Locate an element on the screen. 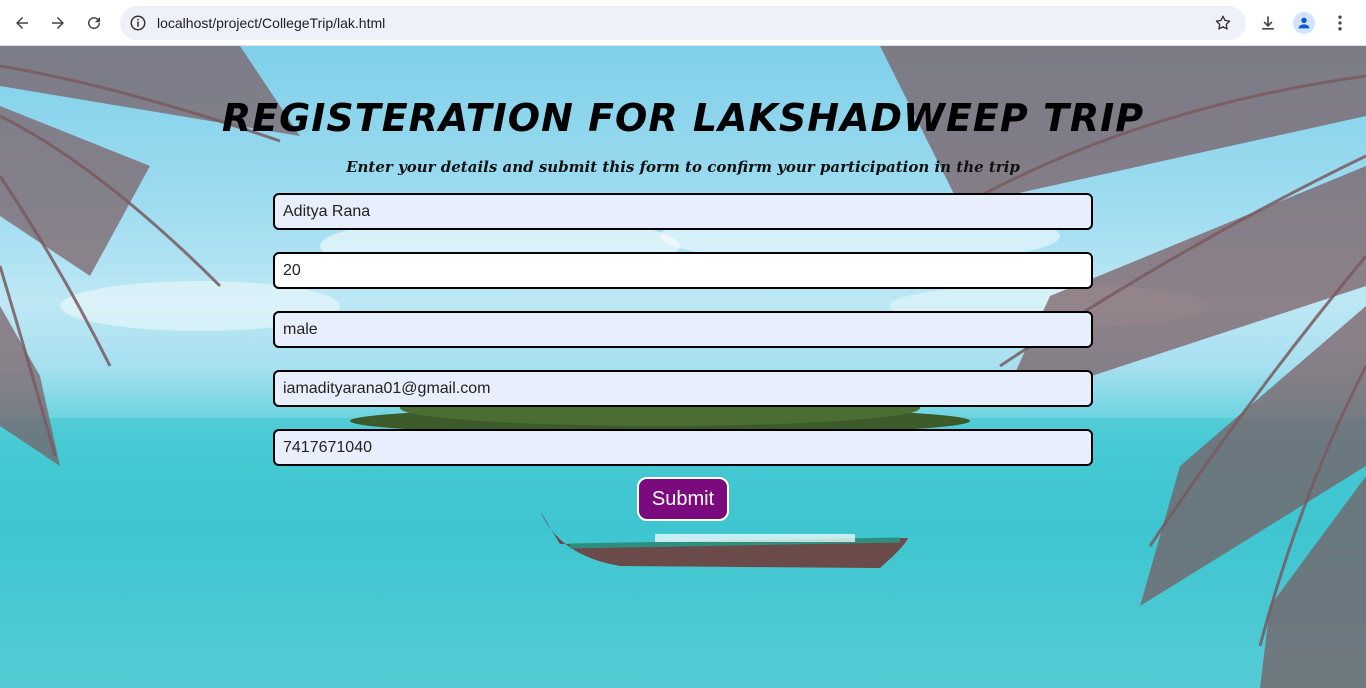 The image size is (1366, 688). email-field is located at coordinates (683, 388).